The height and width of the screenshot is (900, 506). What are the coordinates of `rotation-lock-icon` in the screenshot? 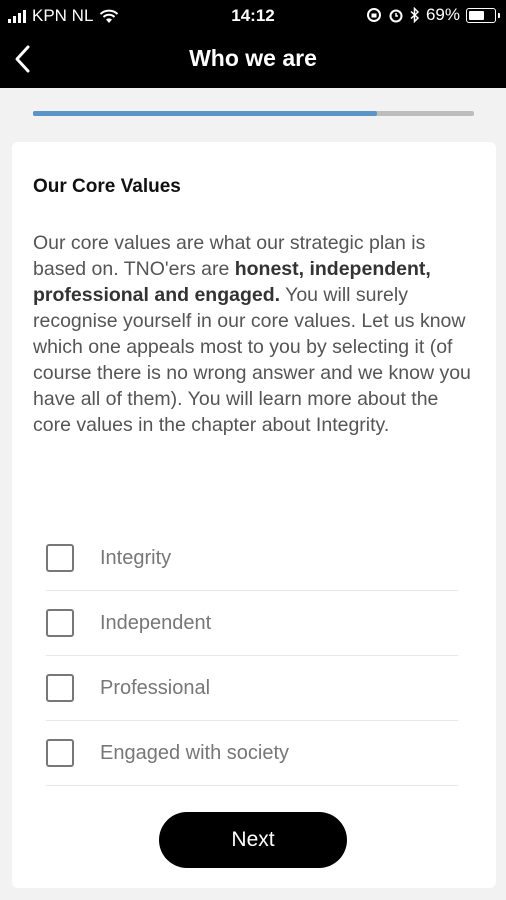 It's located at (373, 15).